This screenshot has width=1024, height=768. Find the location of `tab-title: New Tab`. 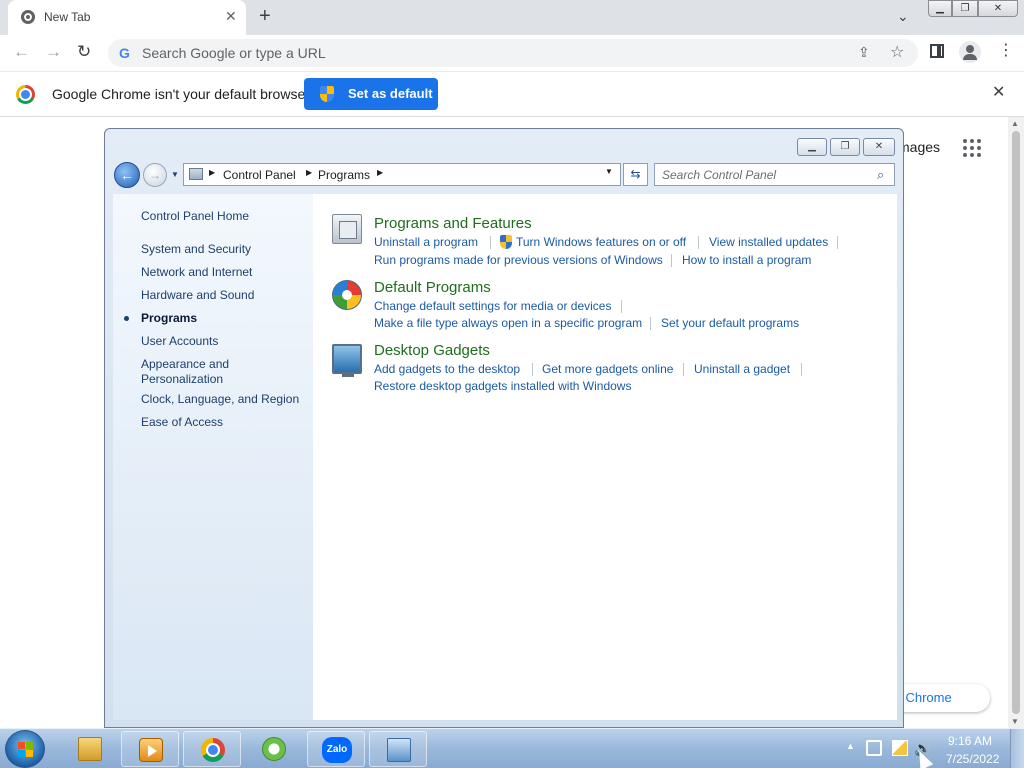

tab-title: New Tab is located at coordinates (67, 17).